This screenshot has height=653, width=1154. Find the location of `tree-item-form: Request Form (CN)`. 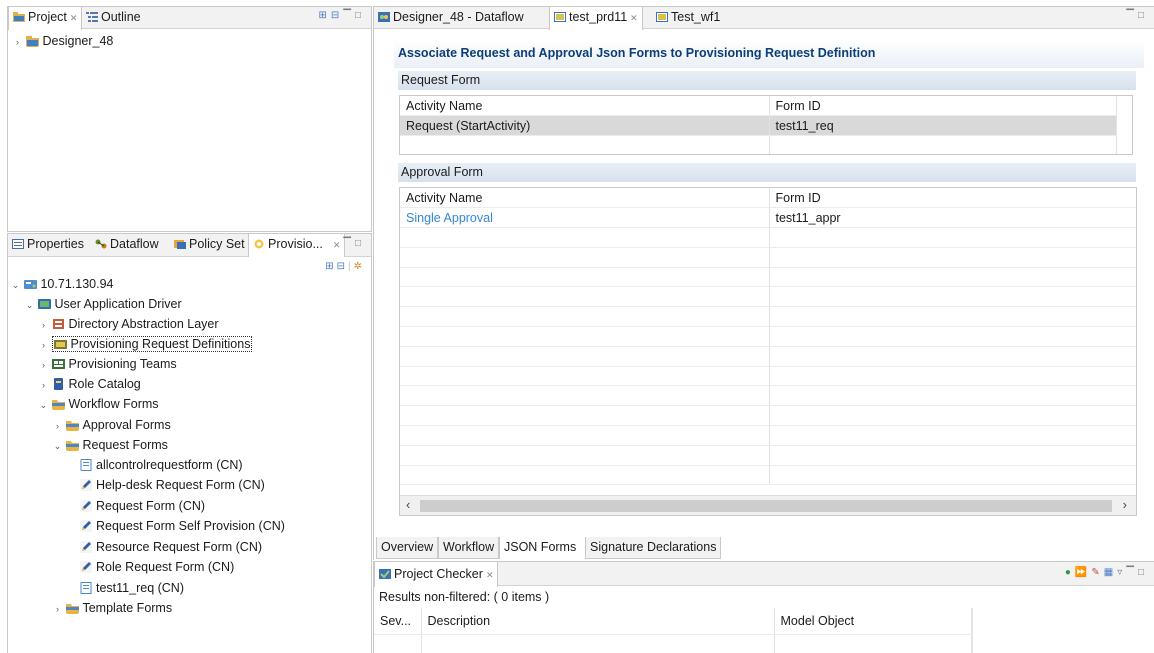

tree-item-form: Request Form (CN) is located at coordinates (142, 506).